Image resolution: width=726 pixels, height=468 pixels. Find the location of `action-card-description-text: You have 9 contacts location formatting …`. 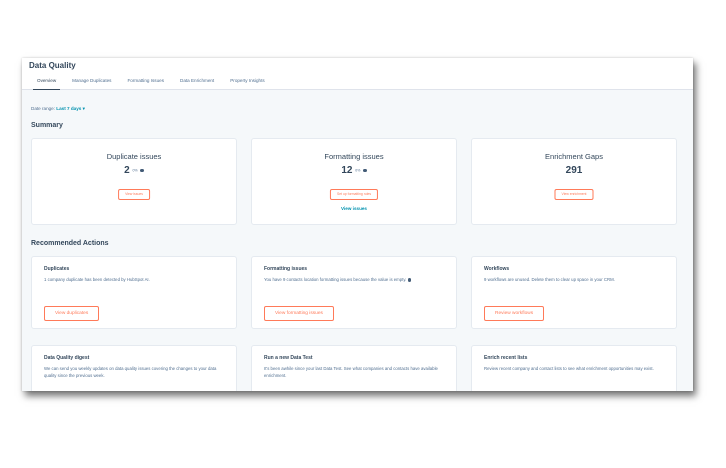

action-card-description-text: You have 9 contacts location formatting … is located at coordinates (335, 279).